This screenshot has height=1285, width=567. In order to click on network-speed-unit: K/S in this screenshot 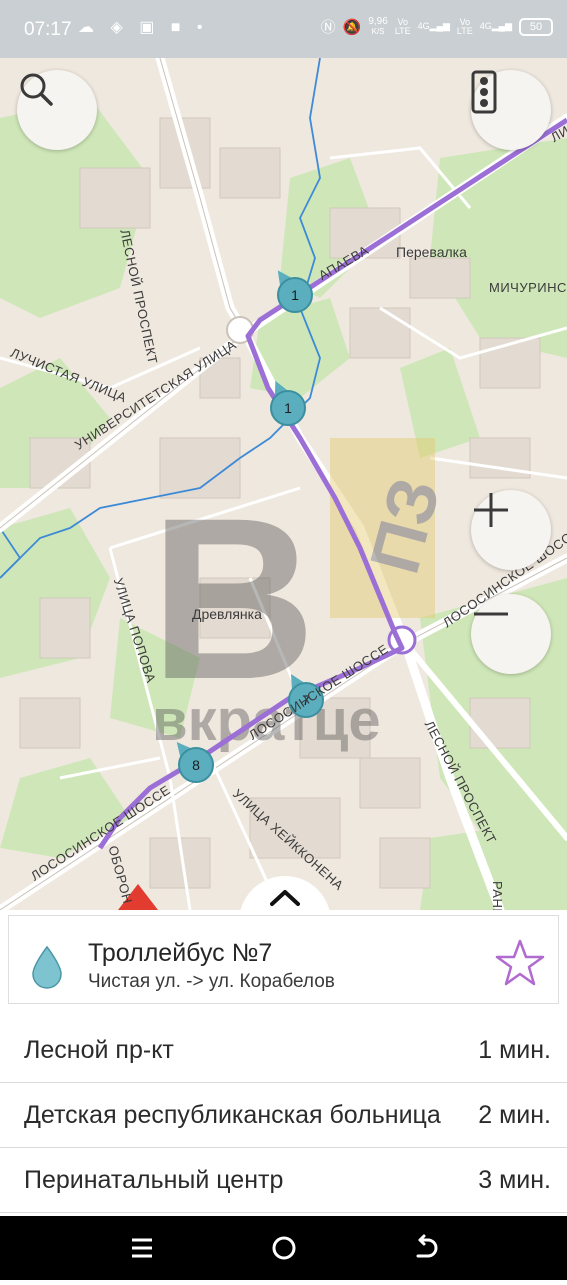, I will do `click(378, 31)`.